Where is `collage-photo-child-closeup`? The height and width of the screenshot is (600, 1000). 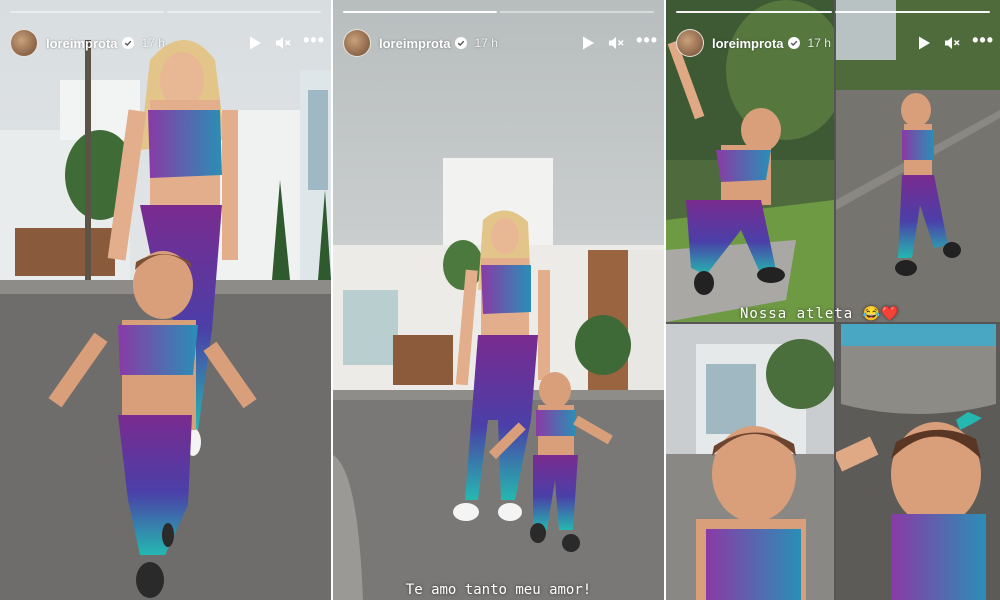 collage-photo-child-closeup is located at coordinates (750, 462).